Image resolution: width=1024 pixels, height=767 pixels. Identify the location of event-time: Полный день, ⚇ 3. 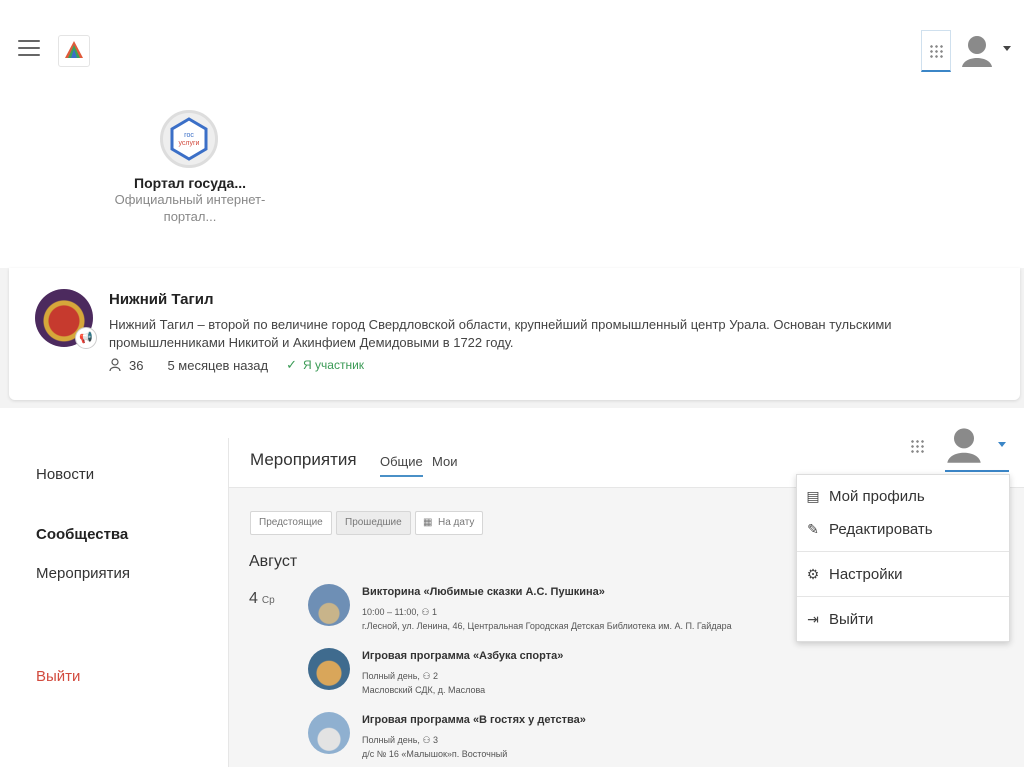
(400, 740).